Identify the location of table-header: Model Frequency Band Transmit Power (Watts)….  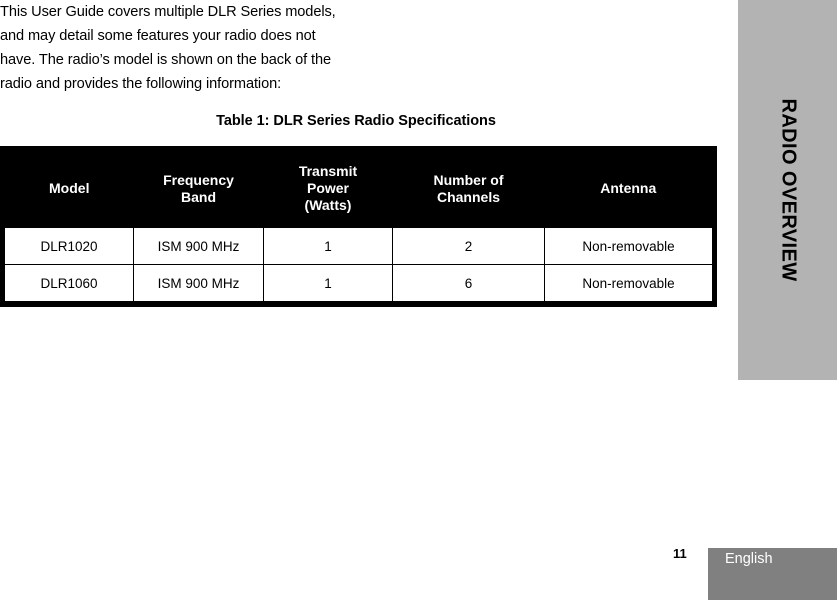
(358, 187).